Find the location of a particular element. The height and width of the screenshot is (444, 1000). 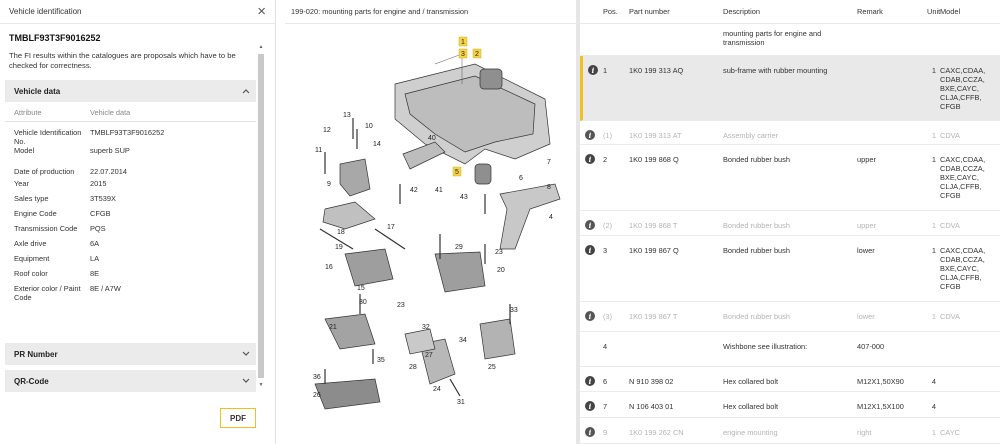

pdf-button: PDF is located at coordinates (238, 418).